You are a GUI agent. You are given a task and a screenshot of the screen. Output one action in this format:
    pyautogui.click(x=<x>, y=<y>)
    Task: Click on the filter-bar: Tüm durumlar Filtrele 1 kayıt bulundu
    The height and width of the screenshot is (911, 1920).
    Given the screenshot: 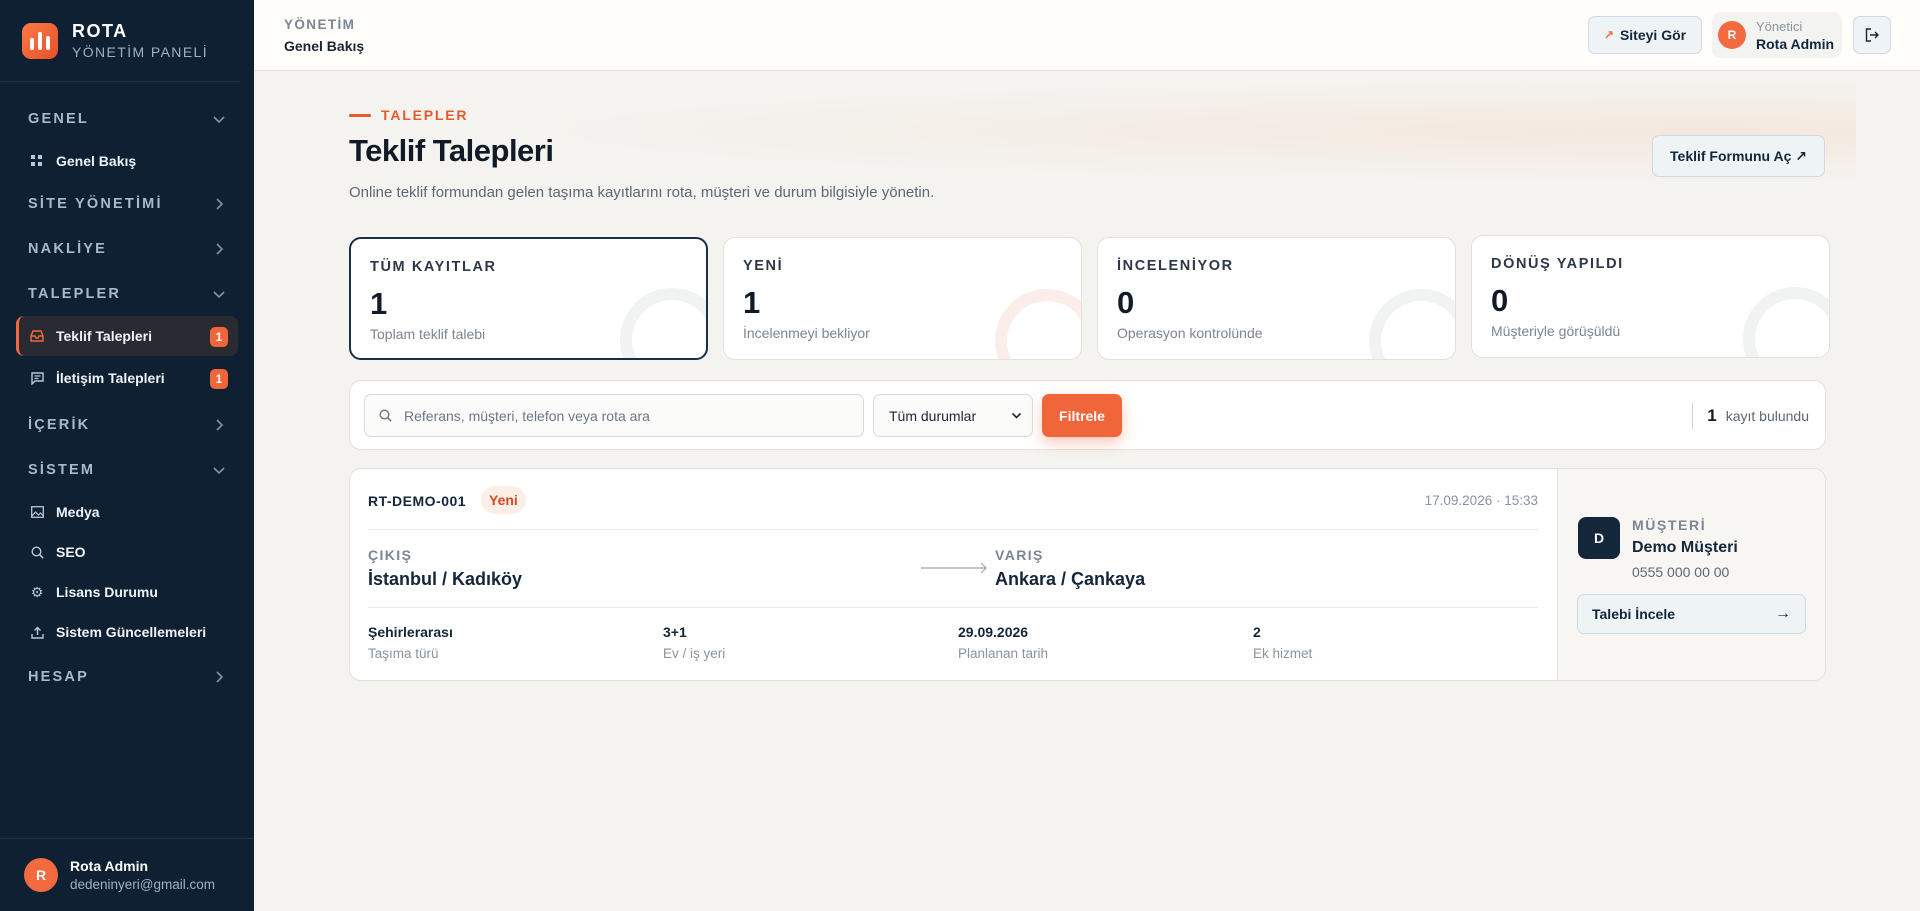 What is the action you would take?
    pyautogui.click(x=1087, y=415)
    